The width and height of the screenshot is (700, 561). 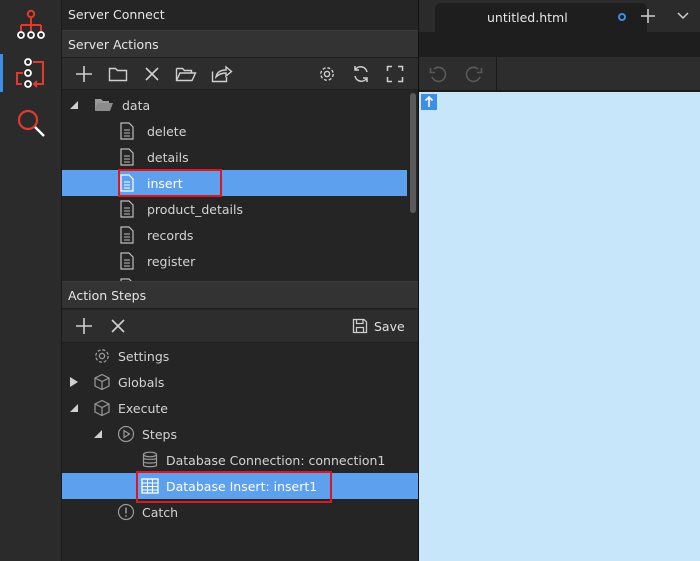 What do you see at coordinates (118, 326) in the screenshot?
I see `remove-step-icon` at bounding box center [118, 326].